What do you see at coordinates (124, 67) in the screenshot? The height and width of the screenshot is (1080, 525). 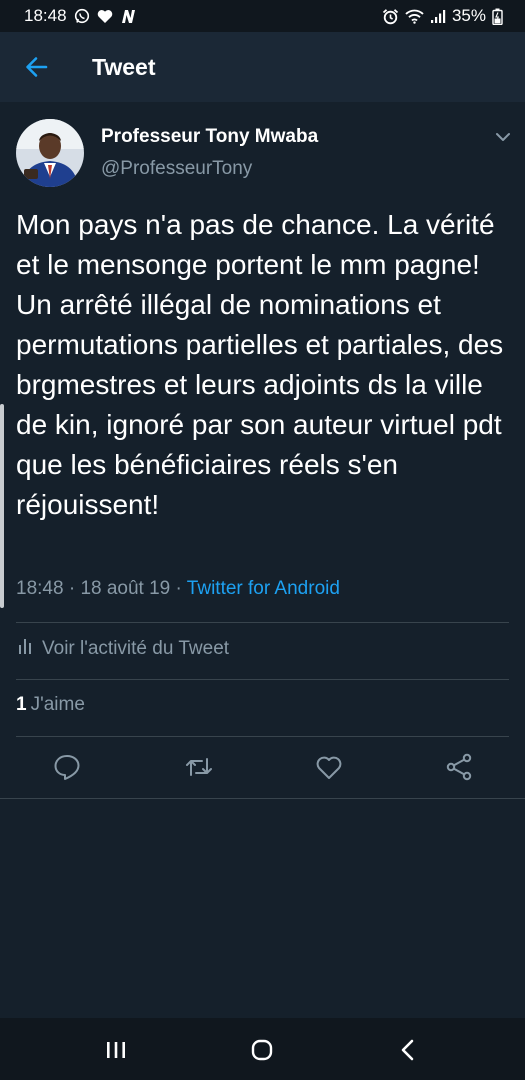 I see `page-title: Tweet` at bounding box center [124, 67].